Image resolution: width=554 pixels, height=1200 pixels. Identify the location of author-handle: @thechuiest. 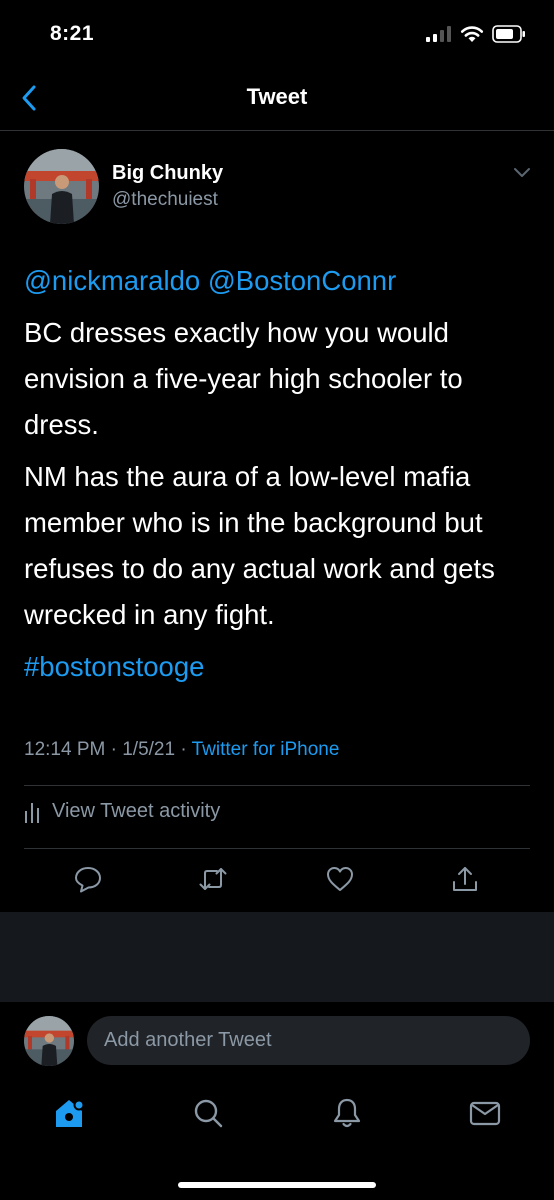
(165, 200).